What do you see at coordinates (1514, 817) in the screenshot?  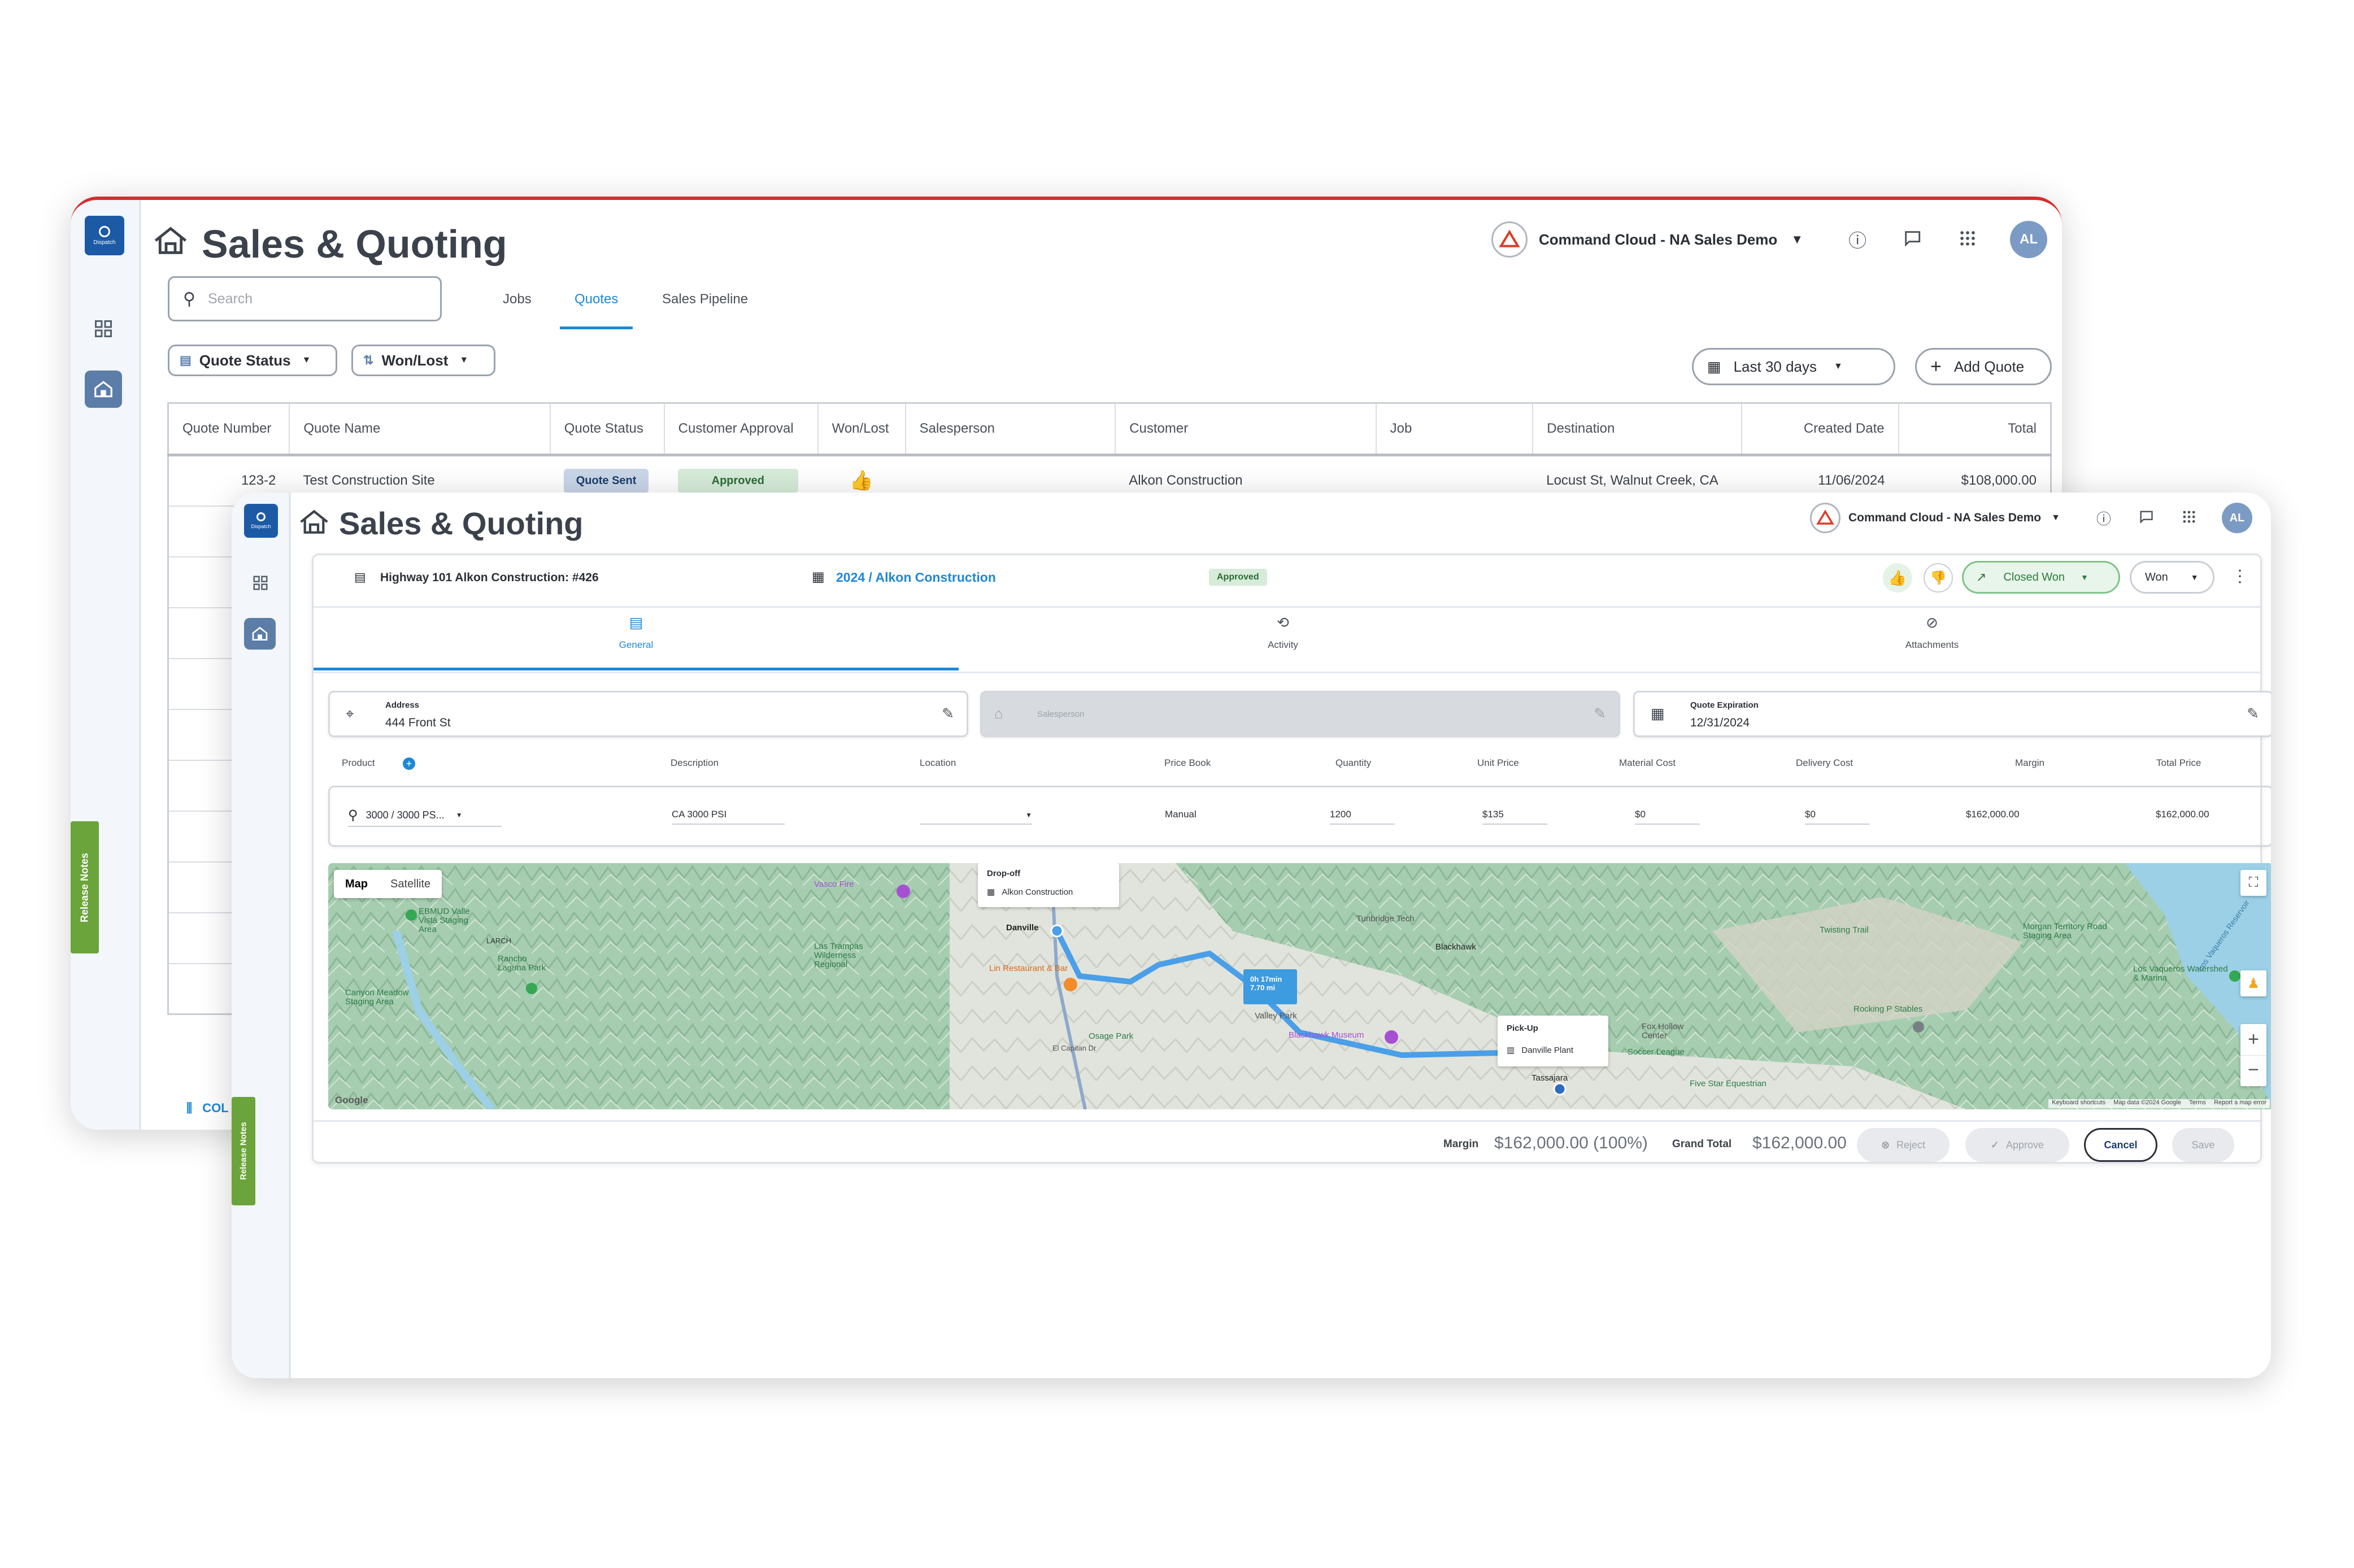 I see `unit-price-input: $135` at bounding box center [1514, 817].